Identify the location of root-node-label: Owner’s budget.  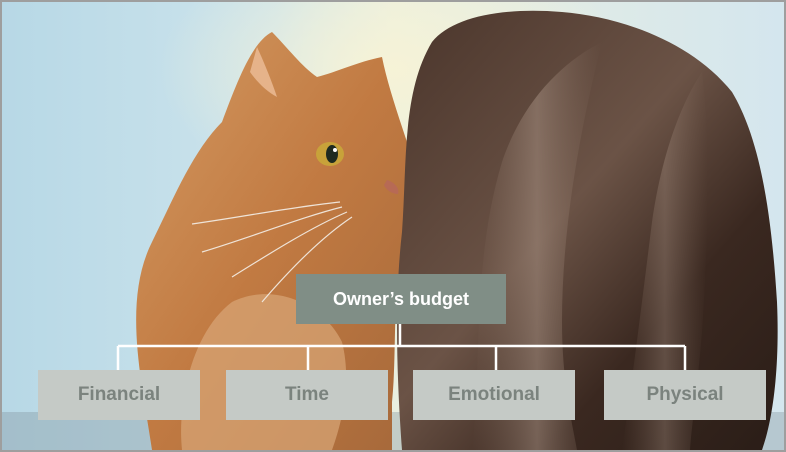
(400, 298).